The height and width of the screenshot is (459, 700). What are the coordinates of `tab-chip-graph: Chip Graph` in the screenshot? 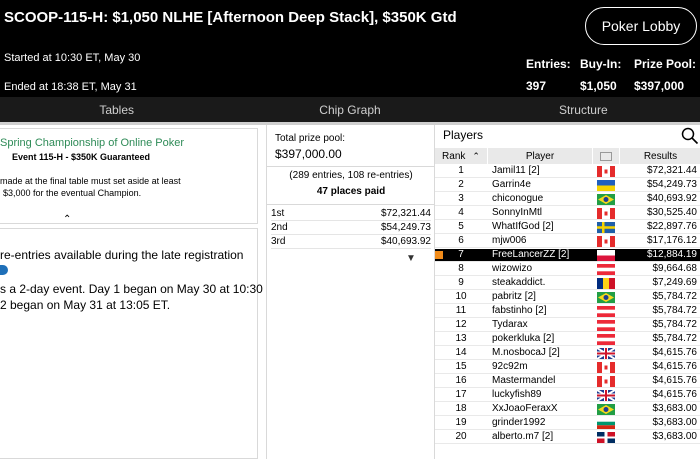 It's located at (349, 109).